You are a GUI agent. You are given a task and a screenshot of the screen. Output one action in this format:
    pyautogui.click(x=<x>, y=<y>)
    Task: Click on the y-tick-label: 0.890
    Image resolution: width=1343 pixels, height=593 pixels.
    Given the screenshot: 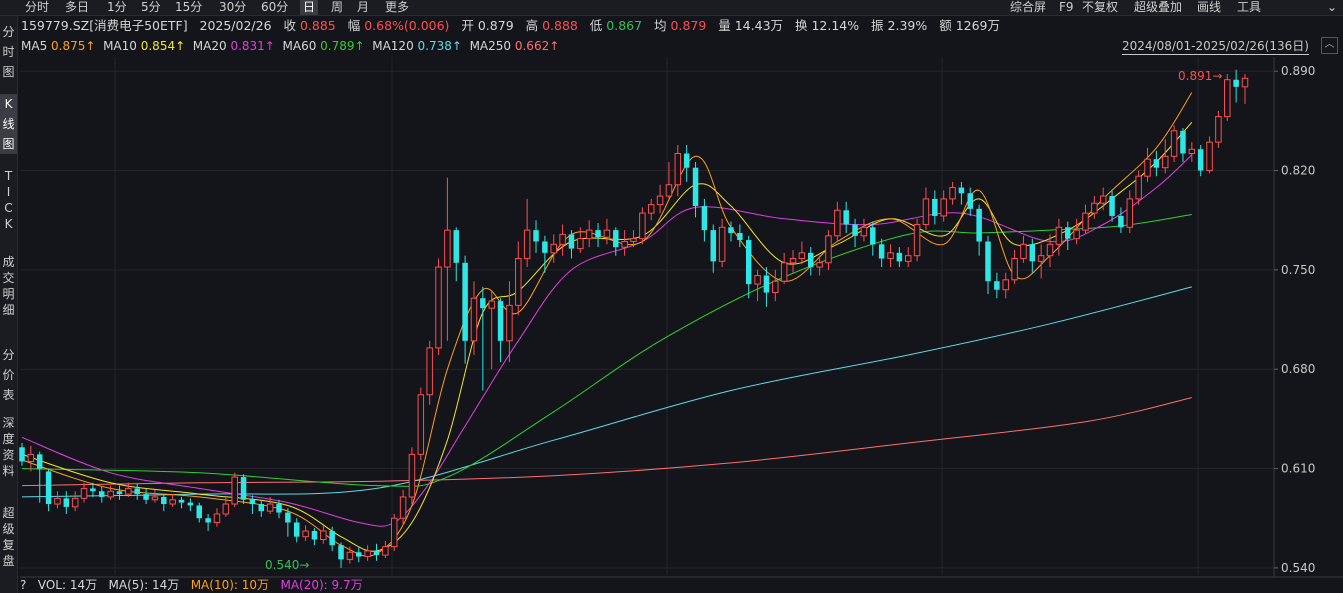 What is the action you would take?
    pyautogui.click(x=1298, y=71)
    